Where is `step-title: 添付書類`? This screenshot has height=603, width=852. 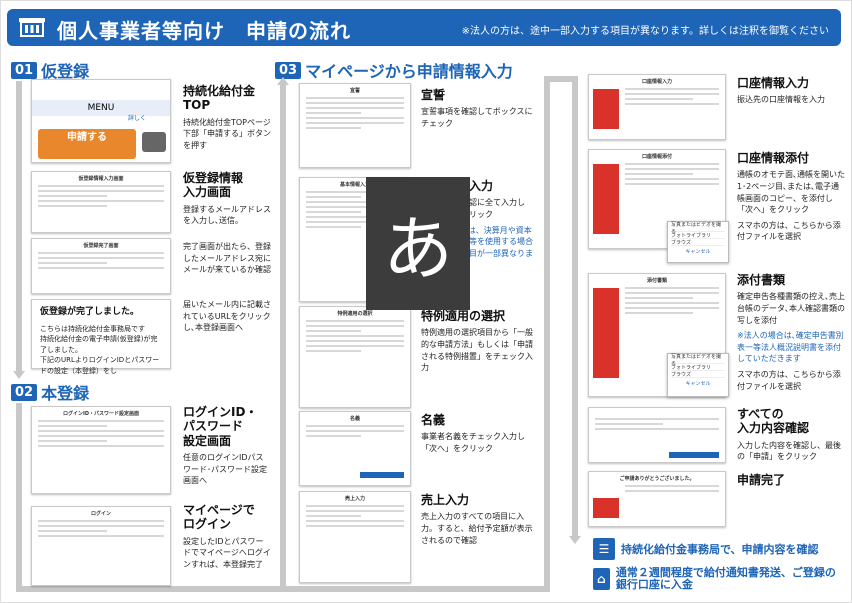 step-title: 添付書類 is located at coordinates (761, 280).